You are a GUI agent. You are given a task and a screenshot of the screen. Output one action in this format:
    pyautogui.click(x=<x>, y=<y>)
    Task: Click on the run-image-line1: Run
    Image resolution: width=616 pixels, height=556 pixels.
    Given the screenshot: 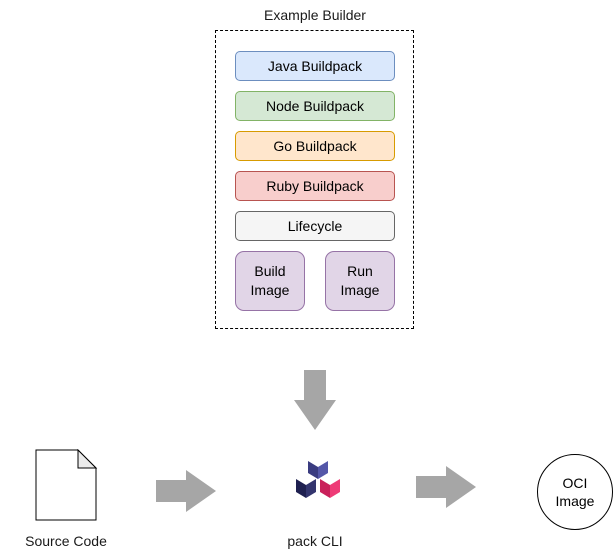 What is the action you would take?
    pyautogui.click(x=360, y=271)
    